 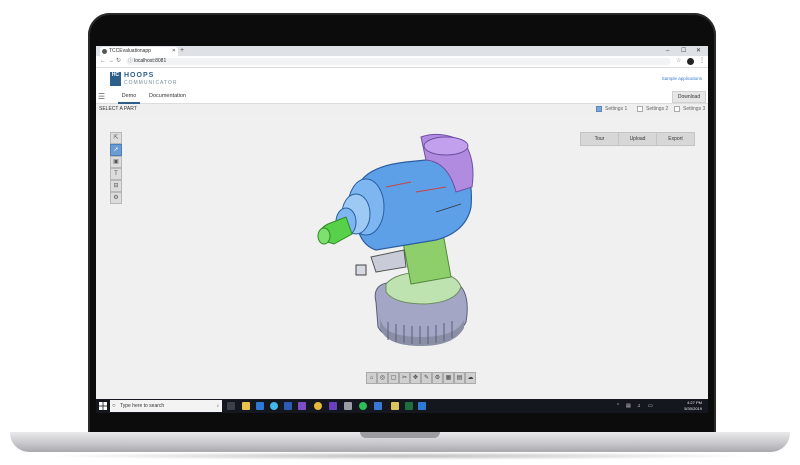 I want to click on app-navbar: ☰ Demo Documentation Download, so click(x=402, y=97).